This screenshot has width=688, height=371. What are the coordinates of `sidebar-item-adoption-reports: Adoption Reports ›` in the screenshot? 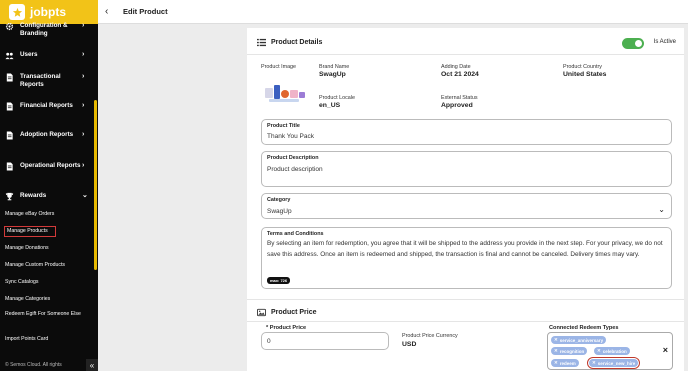 It's located at (47, 135).